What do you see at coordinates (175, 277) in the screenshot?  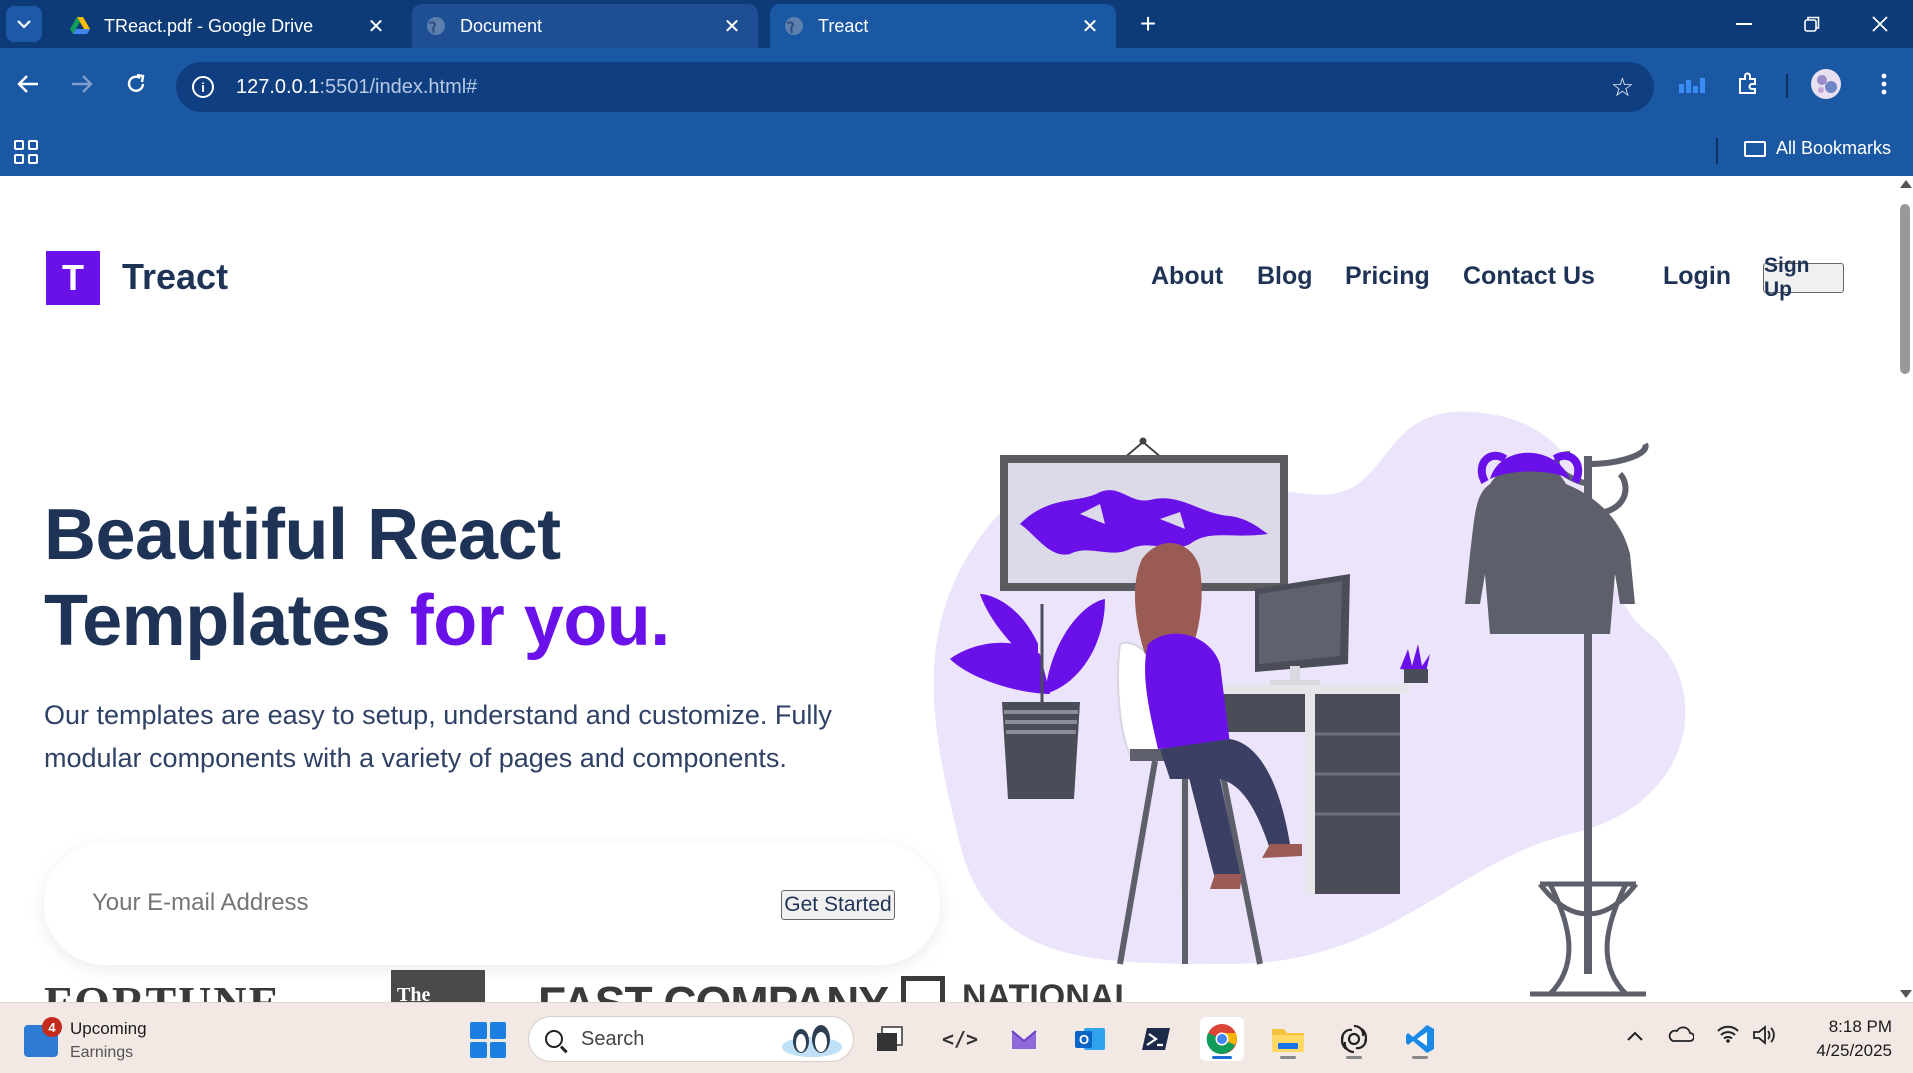 I see `logo-text: Treact` at bounding box center [175, 277].